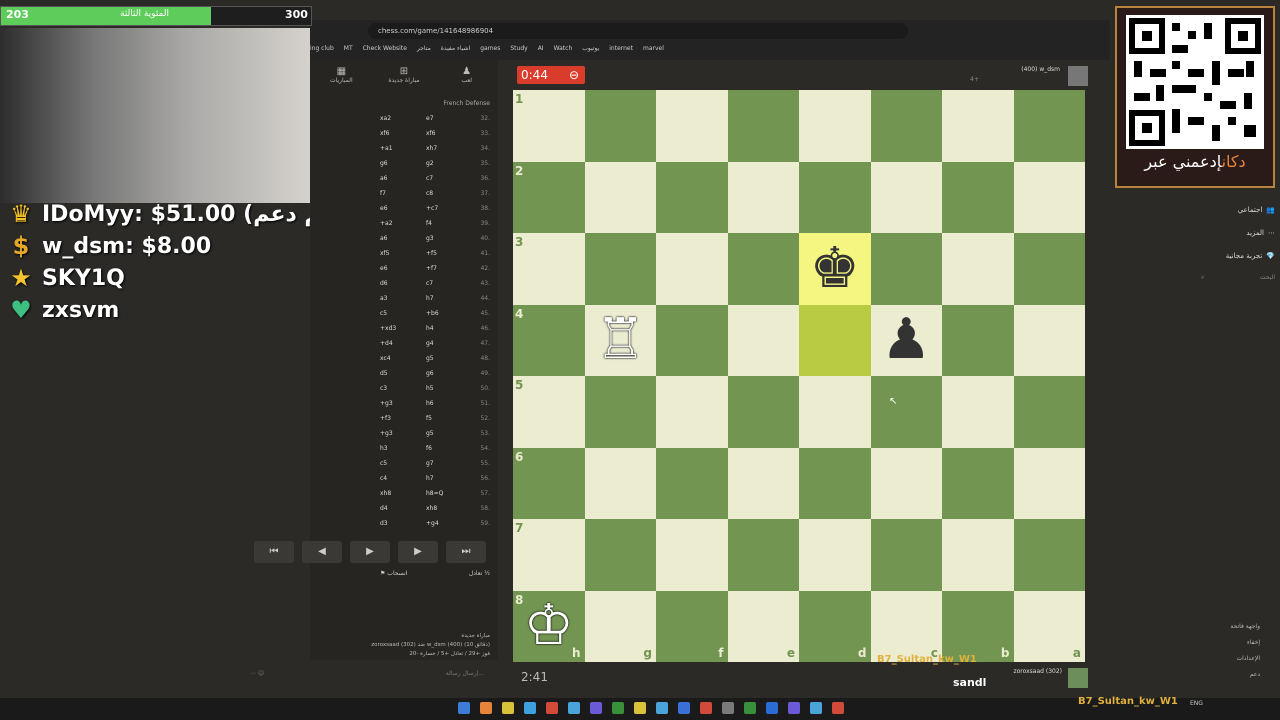 Image resolution: width=1280 pixels, height=720 pixels. Describe the element at coordinates (441, 272) in the screenshot. I see `move-white: +f7` at that location.